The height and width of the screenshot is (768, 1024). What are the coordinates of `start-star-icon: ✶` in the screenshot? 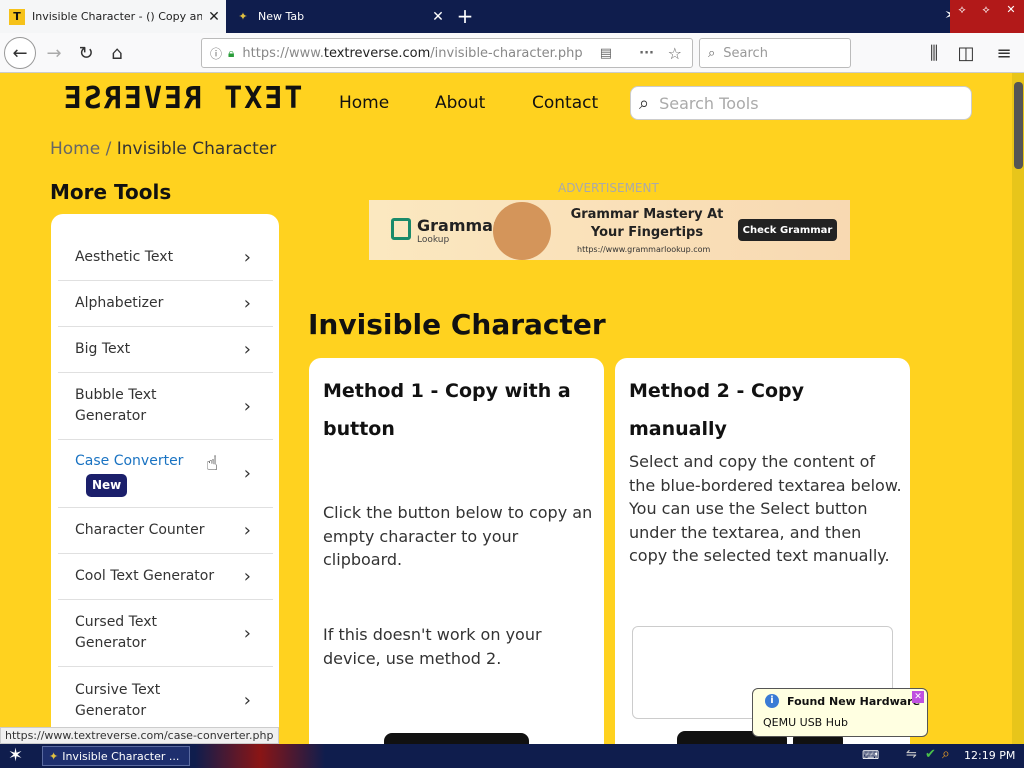 It's located at (15, 755).